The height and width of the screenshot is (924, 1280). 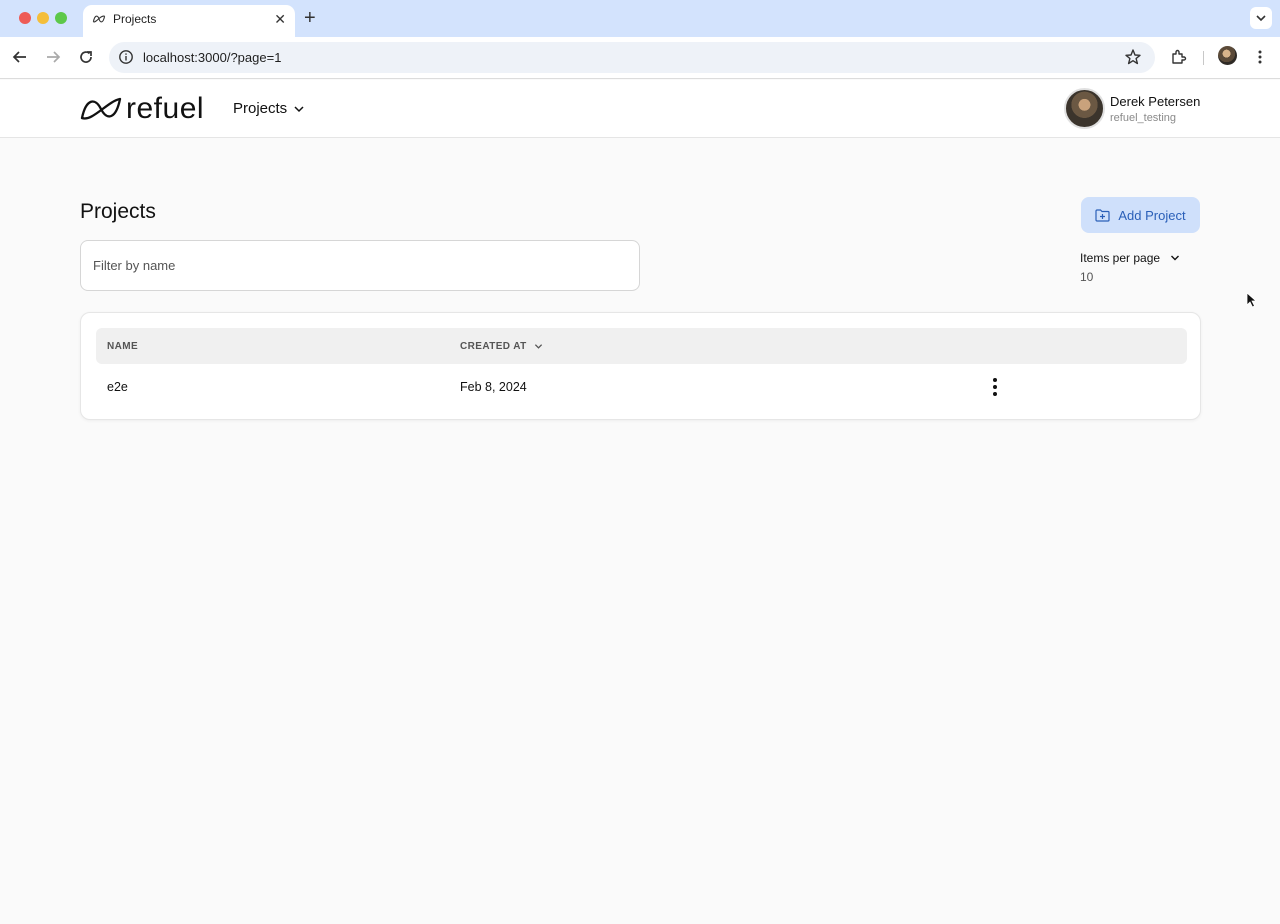 I want to click on profile-avatar, so click(x=1227, y=55).